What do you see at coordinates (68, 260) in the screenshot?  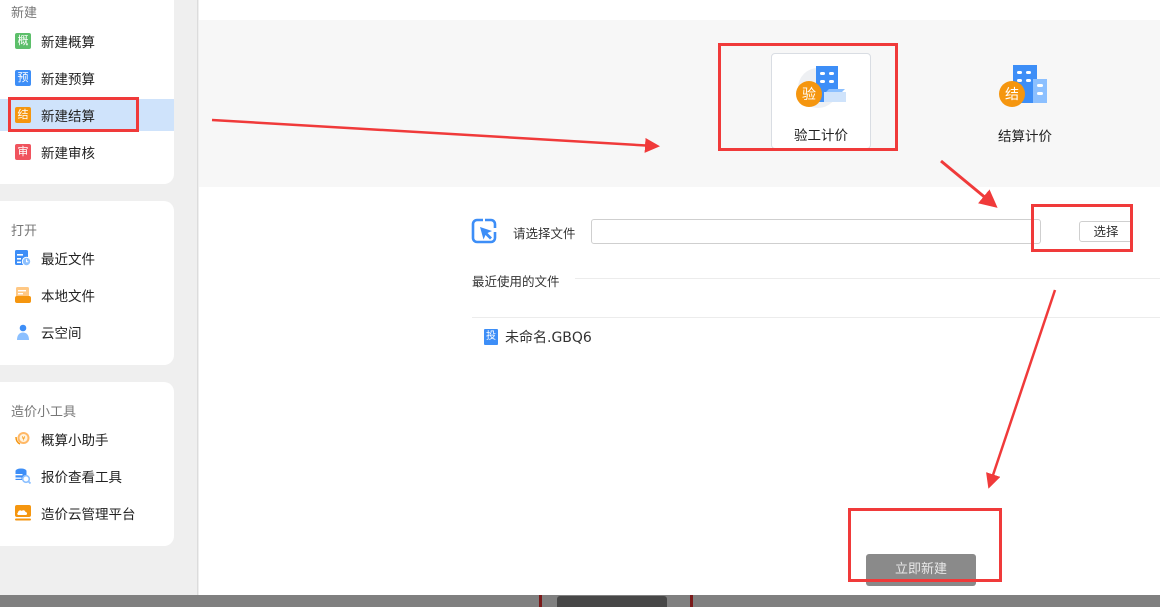 I see `sidebar-item-label: 最近文件` at bounding box center [68, 260].